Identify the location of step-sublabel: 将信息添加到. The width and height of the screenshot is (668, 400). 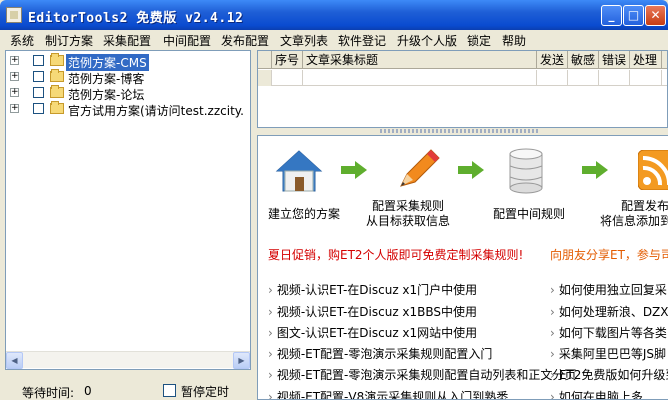
(634, 221).